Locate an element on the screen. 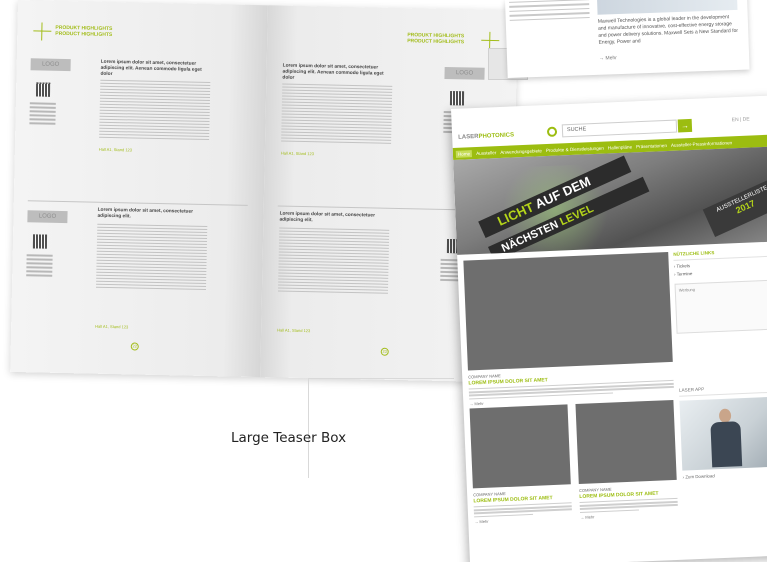 The image size is (767, 562). fragment-text-lines is located at coordinates (549, 12).